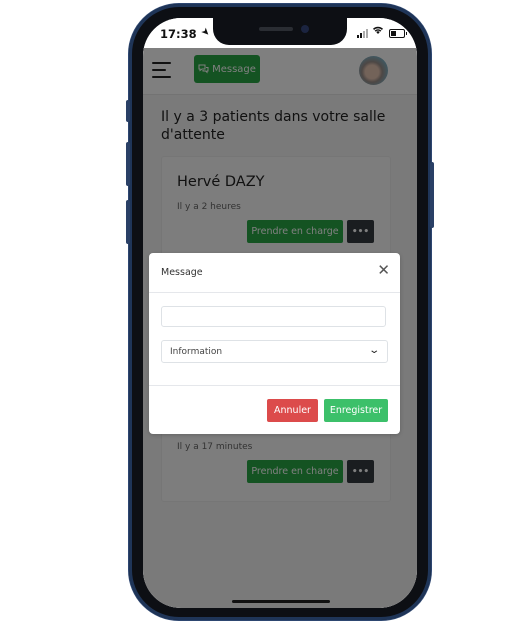 This screenshot has width=520, height=624. What do you see at coordinates (362, 33) in the screenshot?
I see `cellular-signal-icon` at bounding box center [362, 33].